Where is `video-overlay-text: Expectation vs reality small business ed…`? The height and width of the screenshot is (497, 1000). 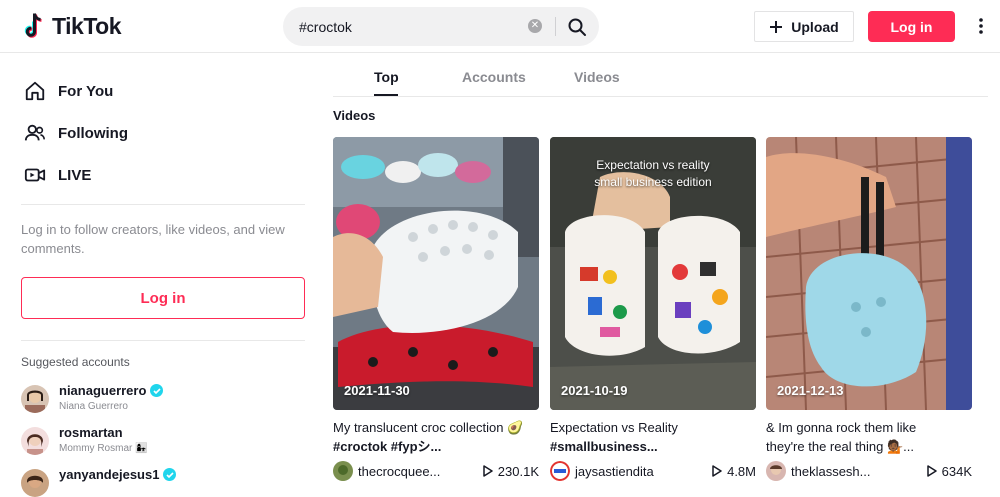 video-overlay-text: Expectation vs reality small business ed… is located at coordinates (653, 174).